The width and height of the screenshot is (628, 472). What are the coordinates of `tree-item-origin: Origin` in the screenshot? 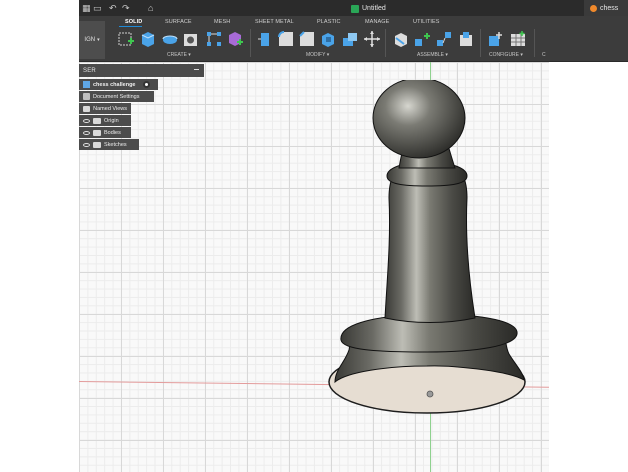 It's located at (105, 120).